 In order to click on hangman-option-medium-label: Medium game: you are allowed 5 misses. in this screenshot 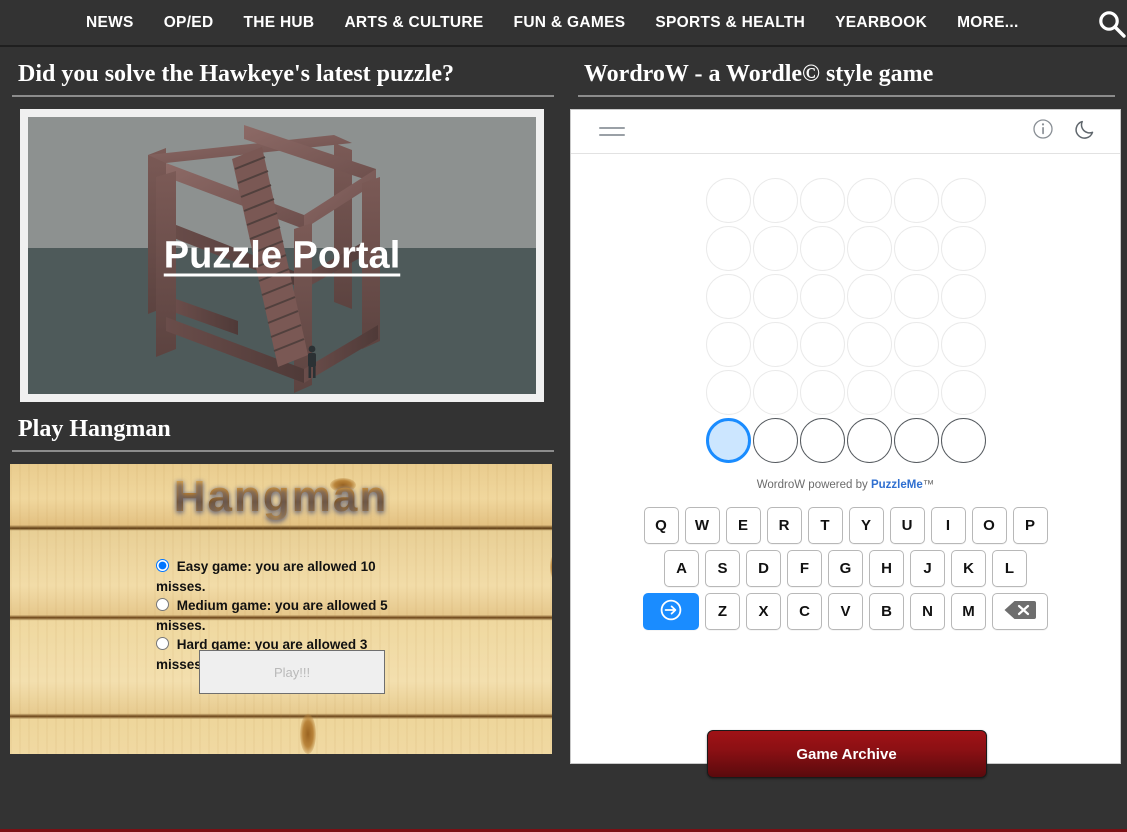, I will do `click(272, 615)`.